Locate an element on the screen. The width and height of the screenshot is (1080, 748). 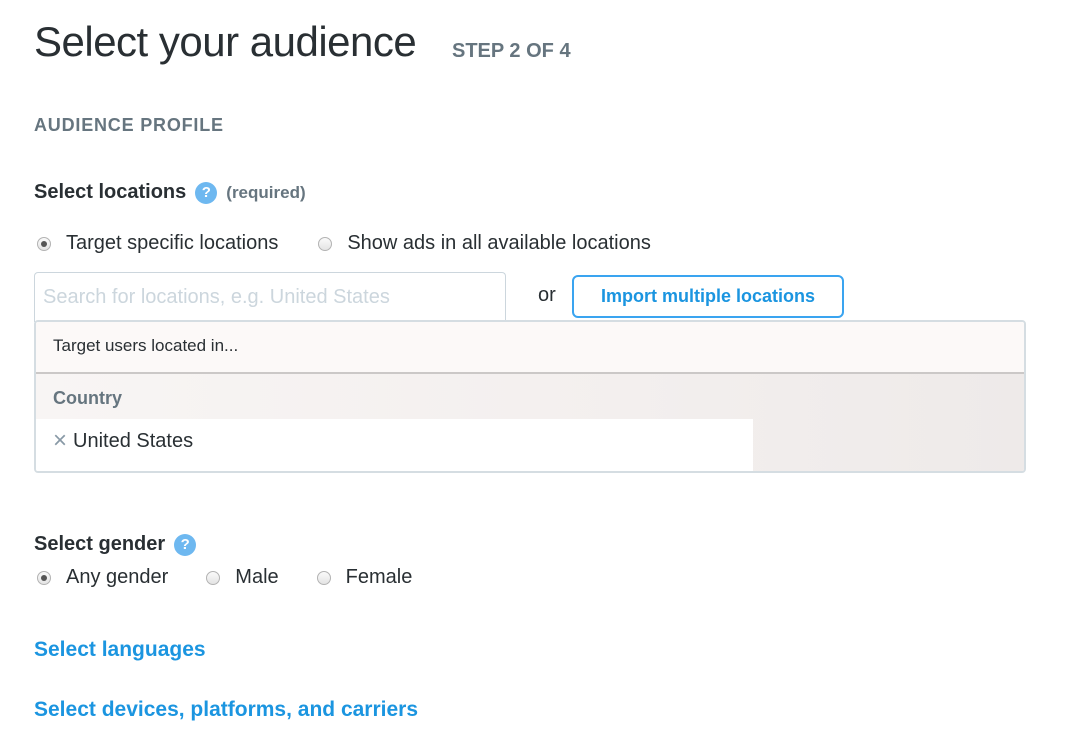
radio-label: Any gender is located at coordinates (117, 577).